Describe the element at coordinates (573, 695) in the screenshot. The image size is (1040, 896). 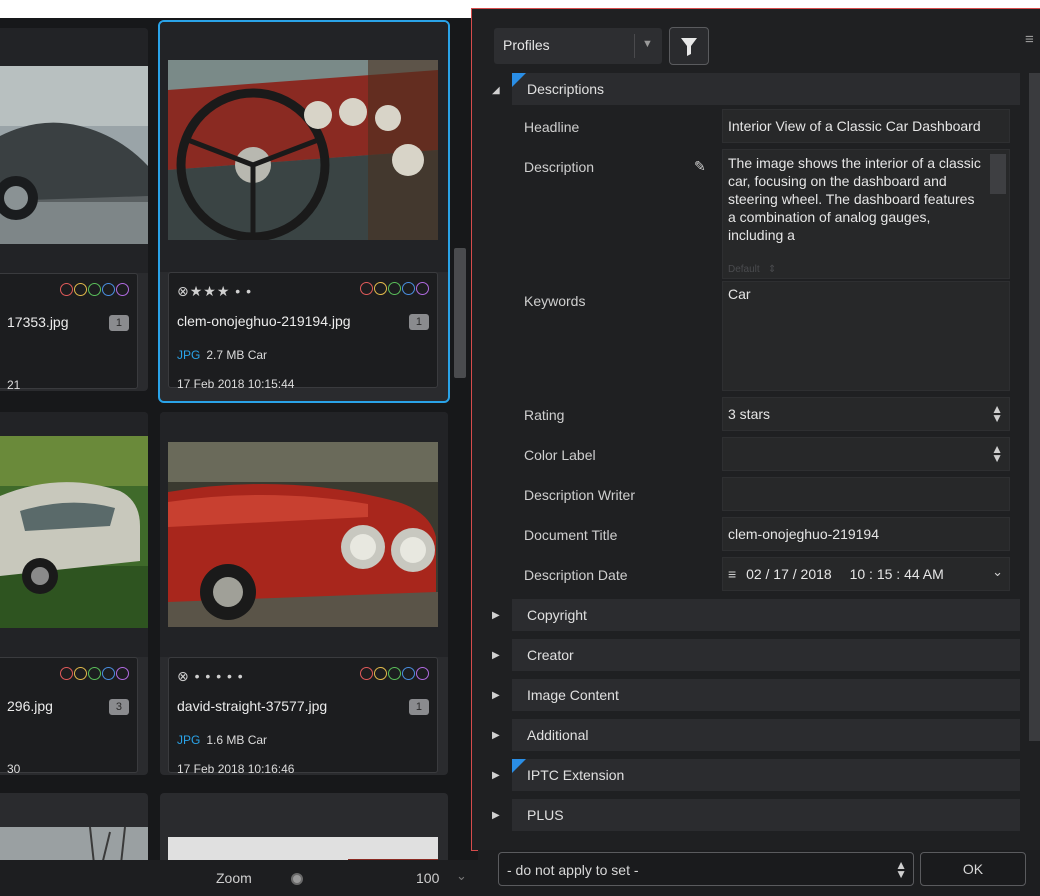
I see `section-title: Image Content` at that location.